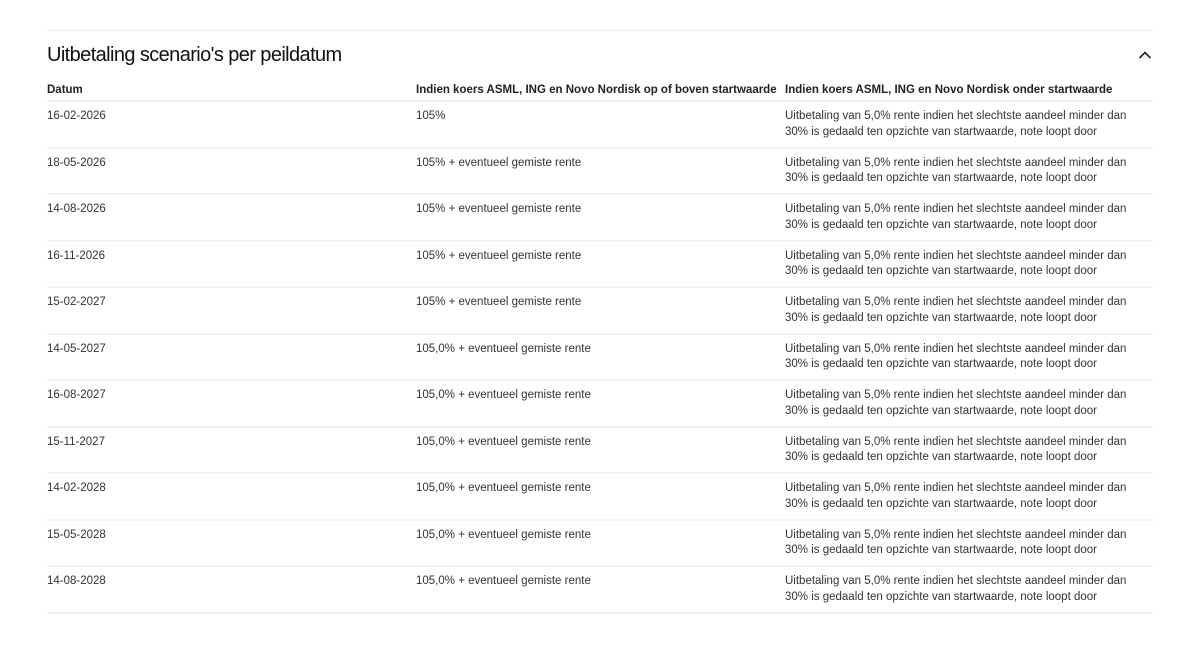  Describe the element at coordinates (231, 171) in the screenshot. I see `cell-date-container: 18-05-2026` at that location.